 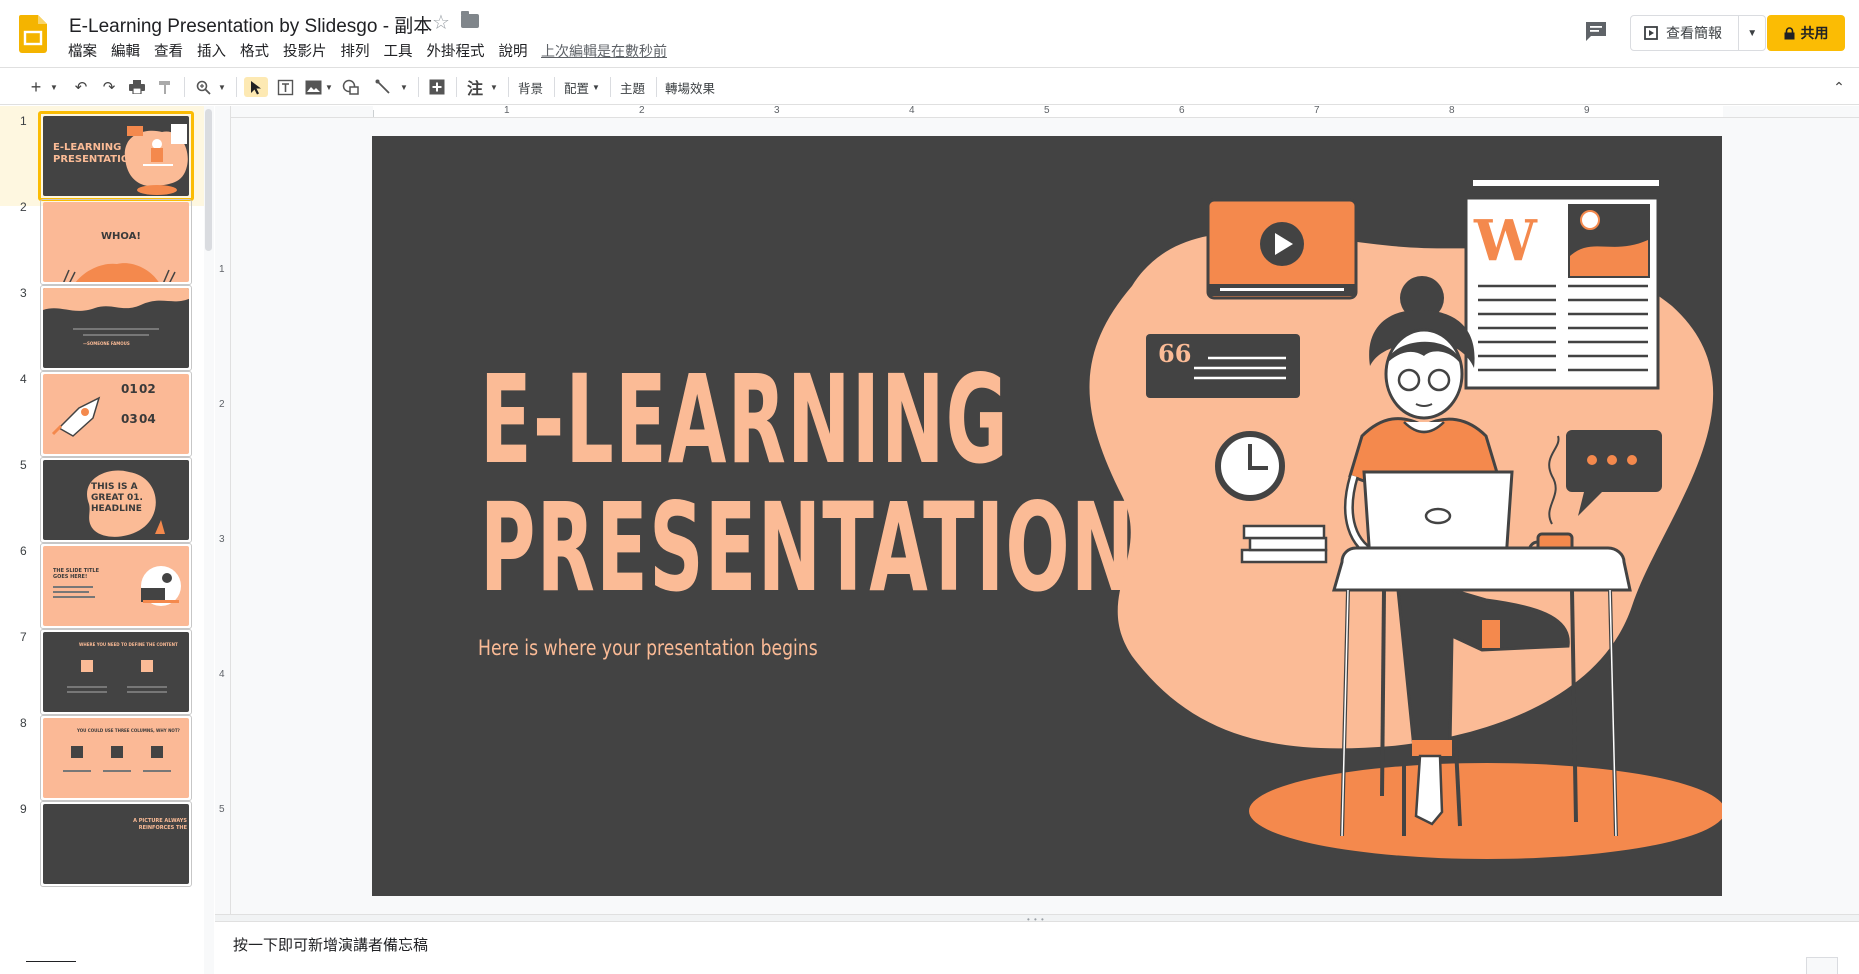 I want to click on thumb-title: WHERE YOU NEED TO DEFINE THE CONTENT, so click(x=128, y=644).